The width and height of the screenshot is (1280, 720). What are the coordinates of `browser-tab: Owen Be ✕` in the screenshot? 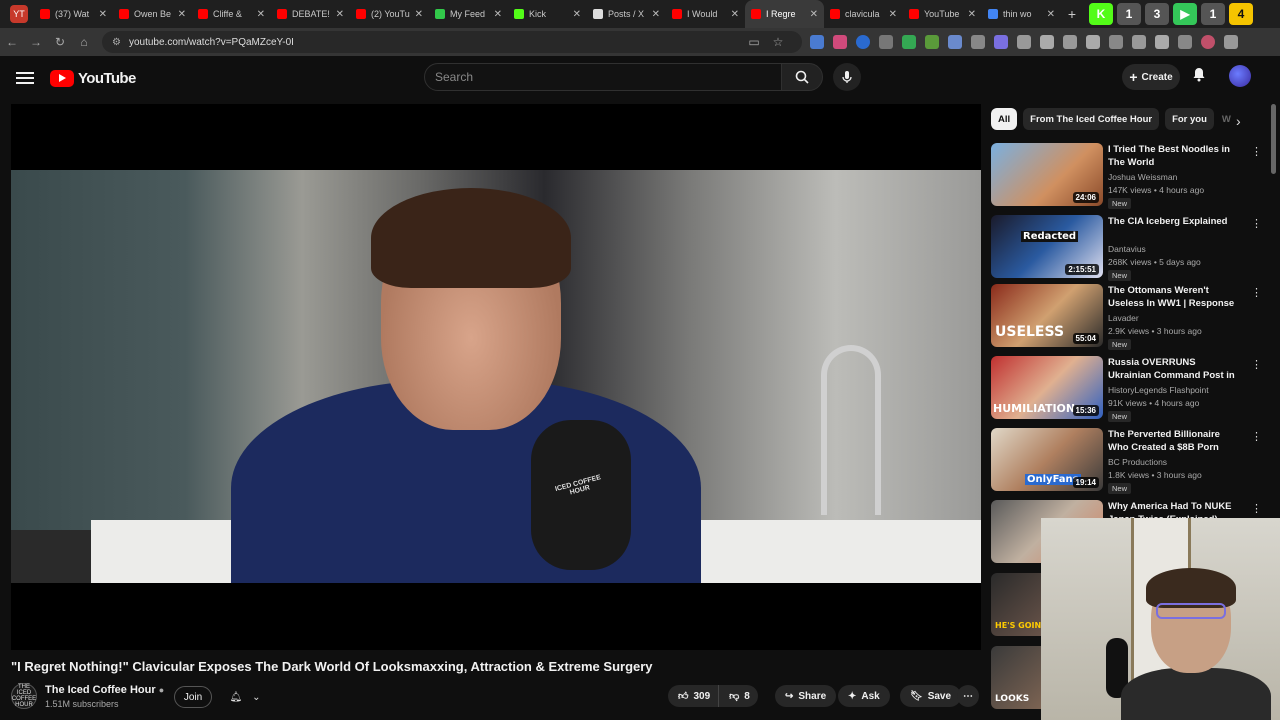 It's located at (152, 14).